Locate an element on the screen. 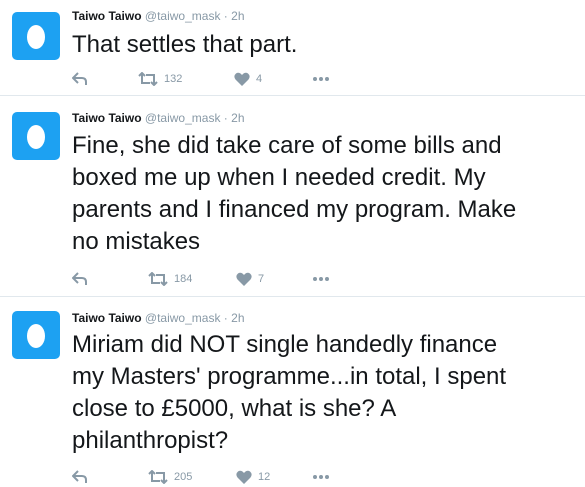  like-count: 12 is located at coordinates (264, 477).